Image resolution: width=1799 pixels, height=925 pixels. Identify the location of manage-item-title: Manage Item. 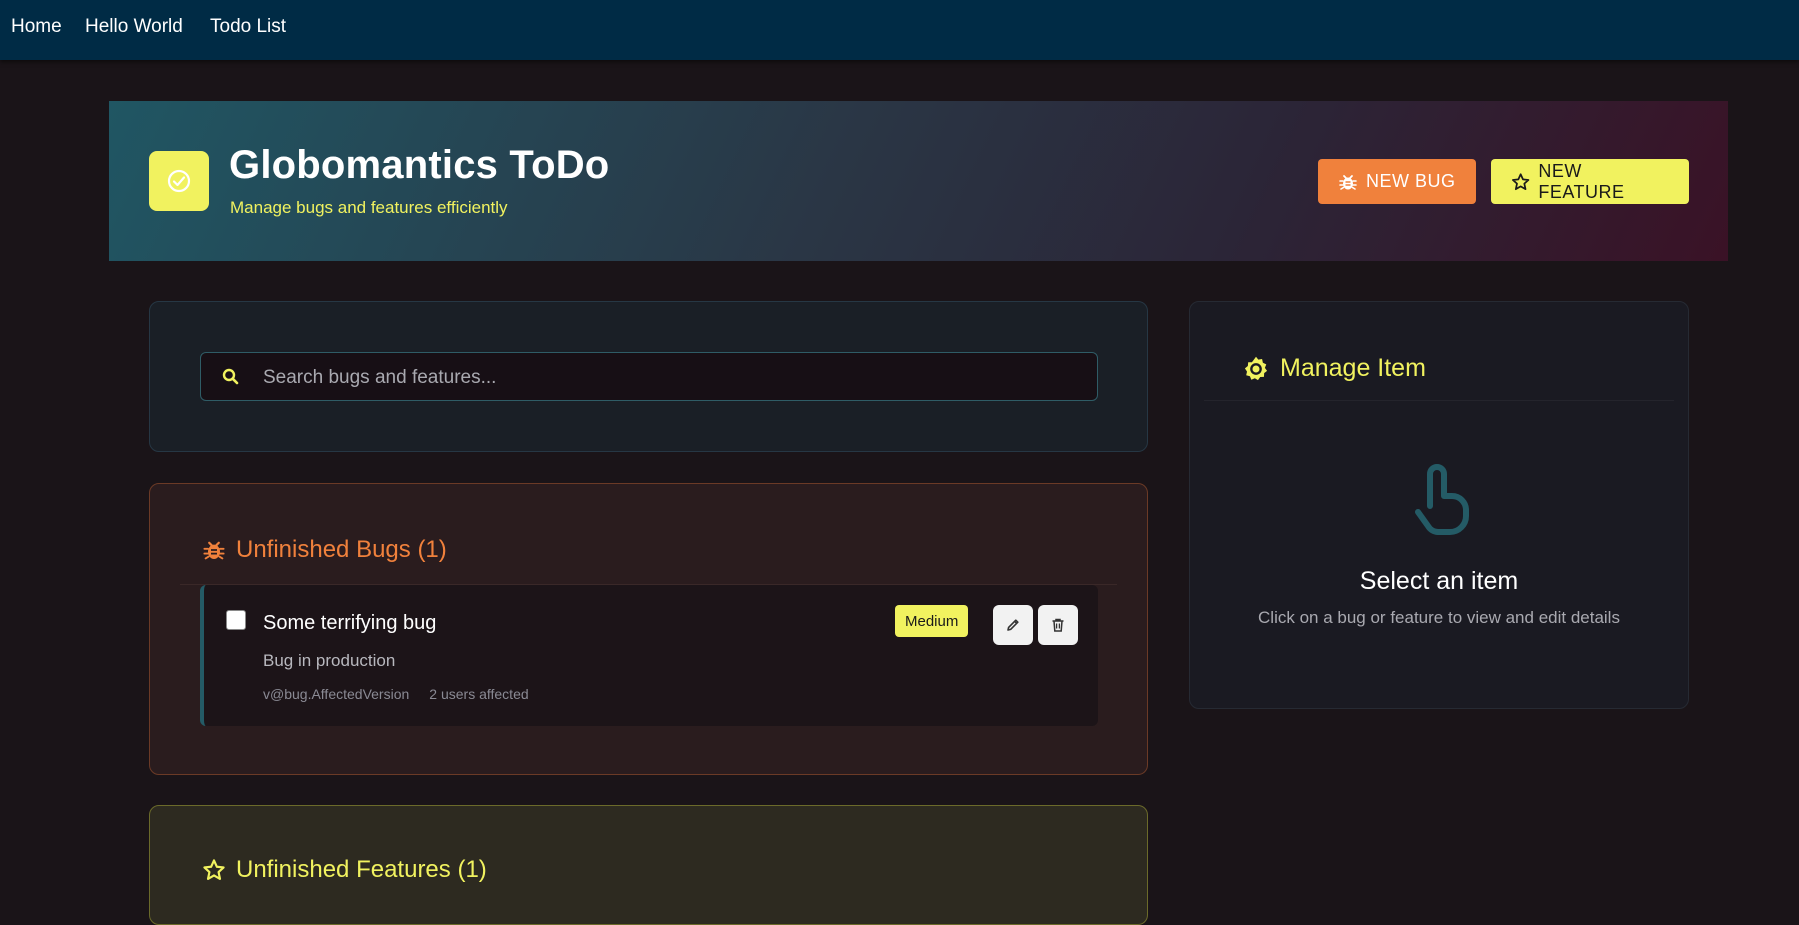
(1353, 368).